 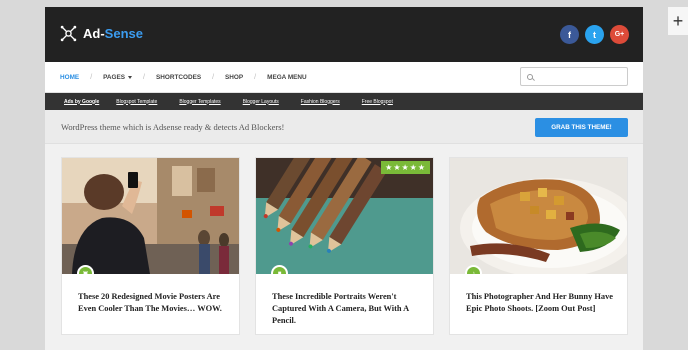 What do you see at coordinates (405, 167) in the screenshot?
I see `rating-stars: ★★★★★` at bounding box center [405, 167].